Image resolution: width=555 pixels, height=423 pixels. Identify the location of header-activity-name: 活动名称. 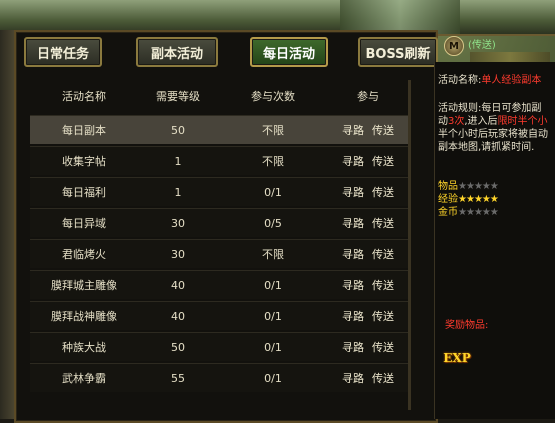
(84, 96).